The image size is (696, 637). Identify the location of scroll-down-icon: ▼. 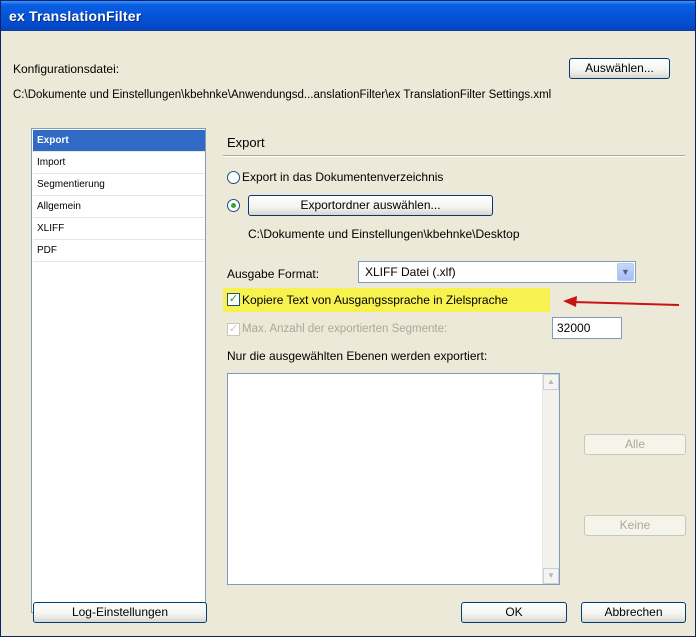
(551, 576).